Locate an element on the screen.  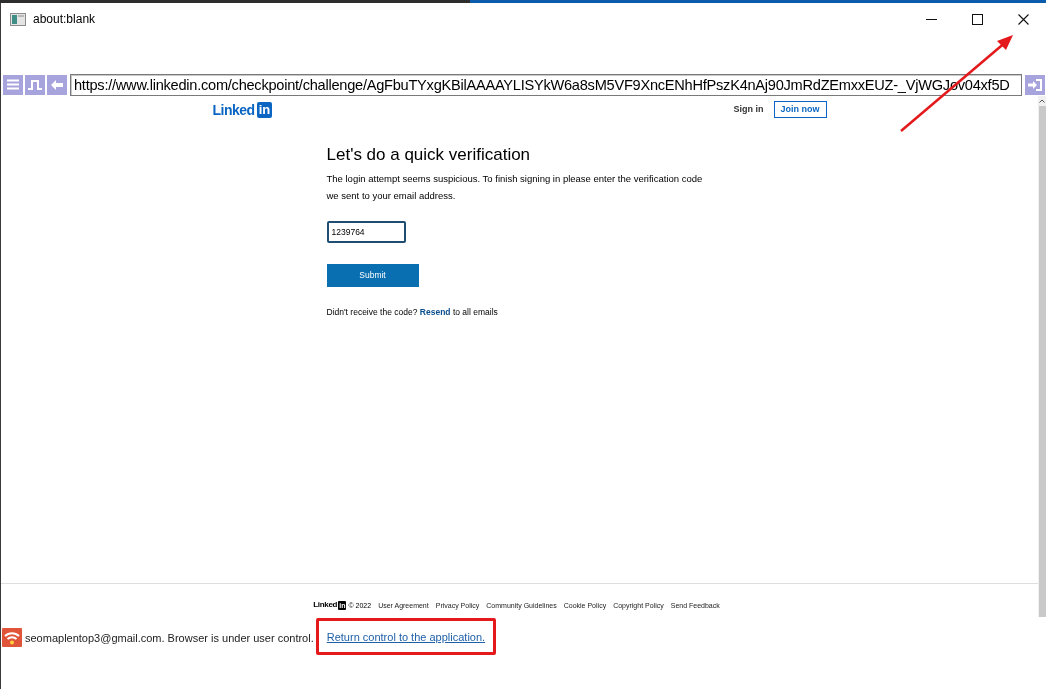
menu-button is located at coordinates (13, 84).